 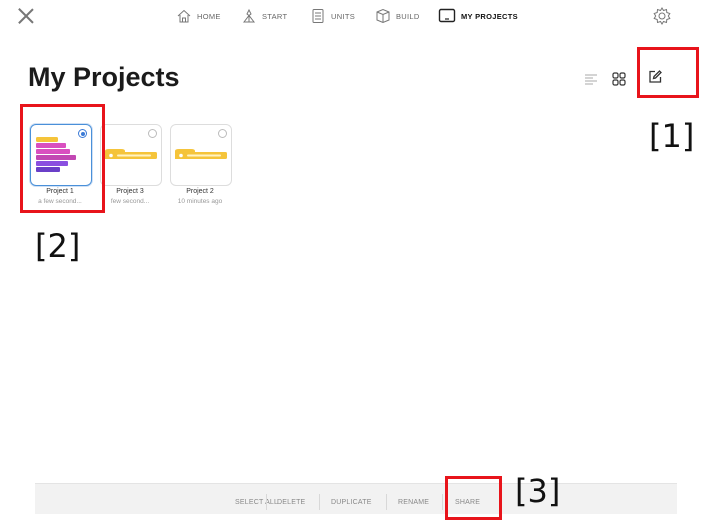 I want to click on annotation-label-1: [1], so click(x=672, y=136).